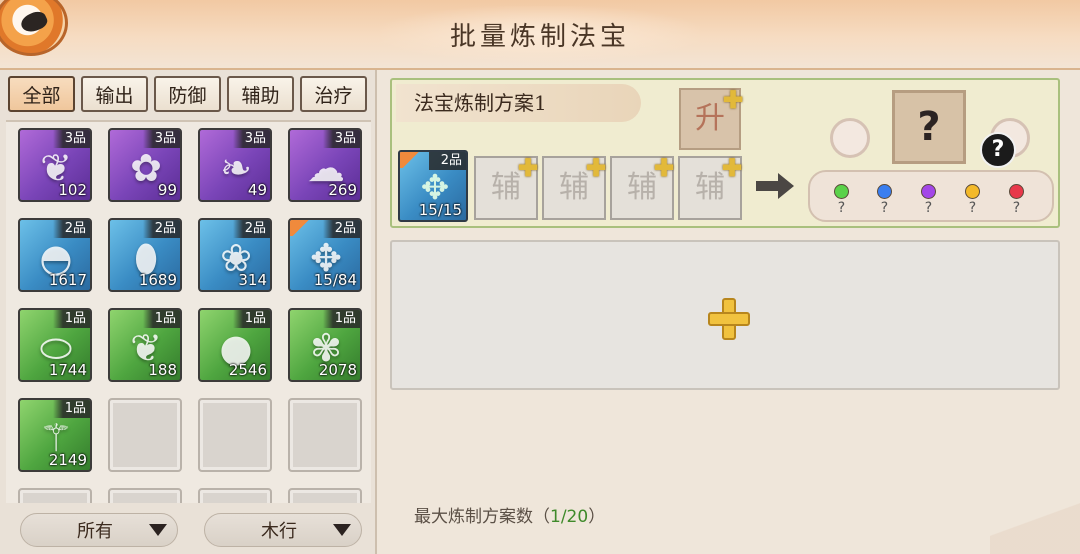 This screenshot has height=554, width=1080. Describe the element at coordinates (333, 94) in the screenshot. I see `tab-heal: 治疗` at that location.